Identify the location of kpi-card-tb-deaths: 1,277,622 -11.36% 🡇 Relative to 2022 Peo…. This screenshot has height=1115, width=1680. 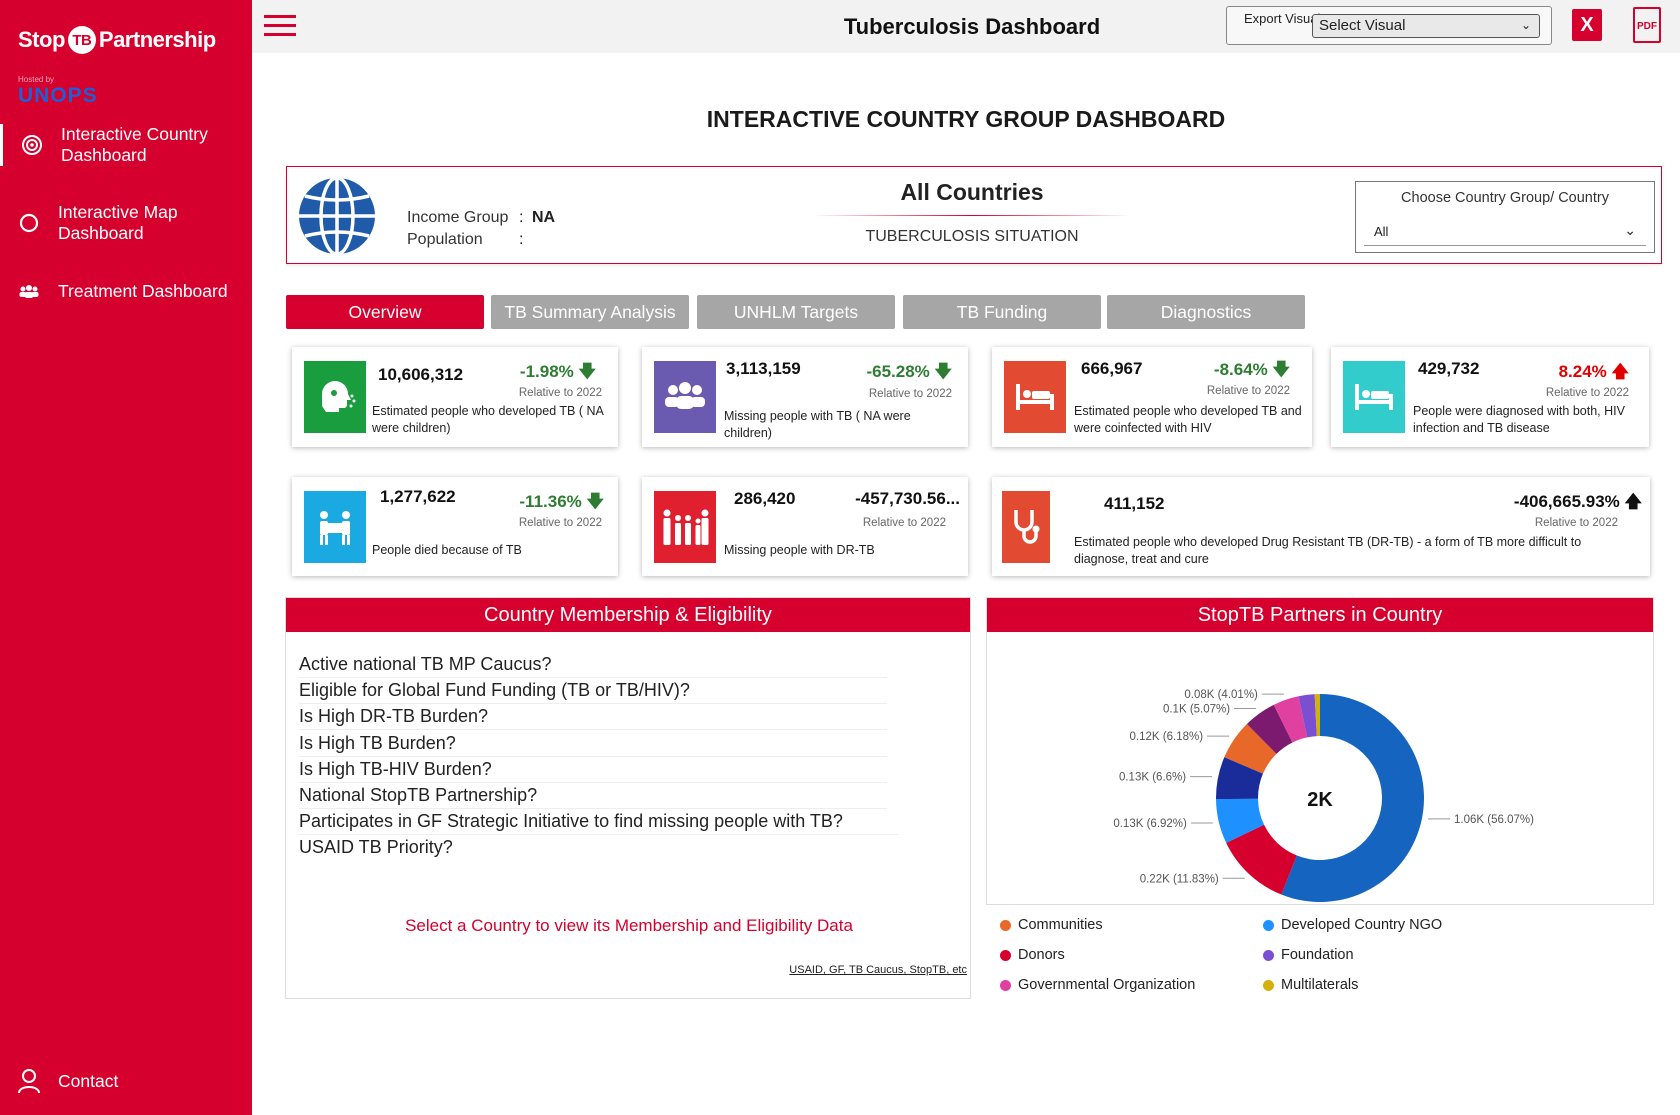
(455, 526).